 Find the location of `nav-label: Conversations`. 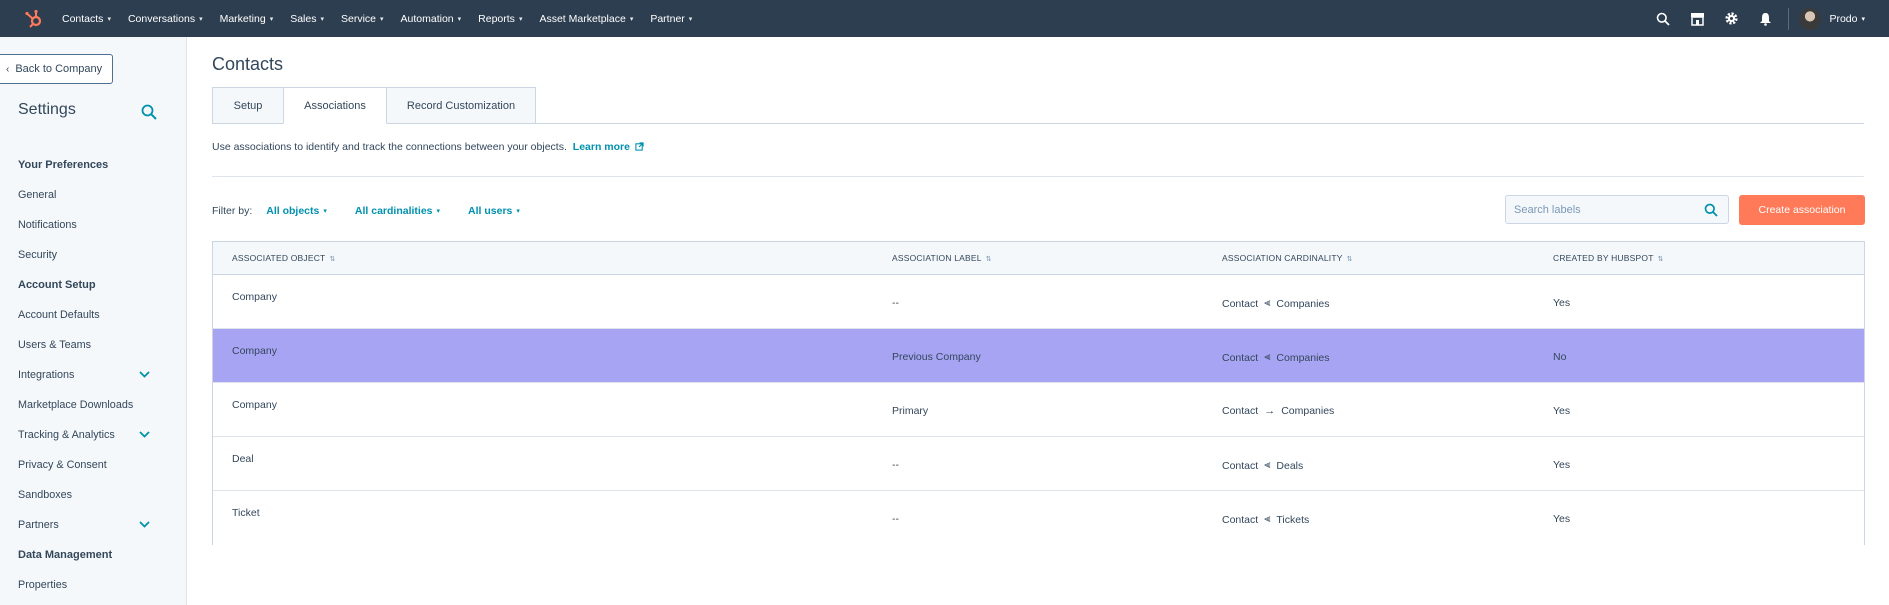

nav-label: Conversations is located at coordinates (161, 18).